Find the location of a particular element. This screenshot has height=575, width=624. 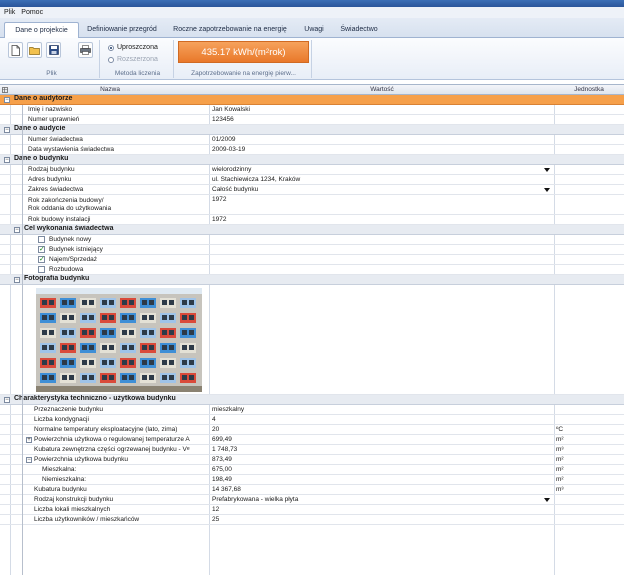

menu-file: Plik is located at coordinates (9, 12).